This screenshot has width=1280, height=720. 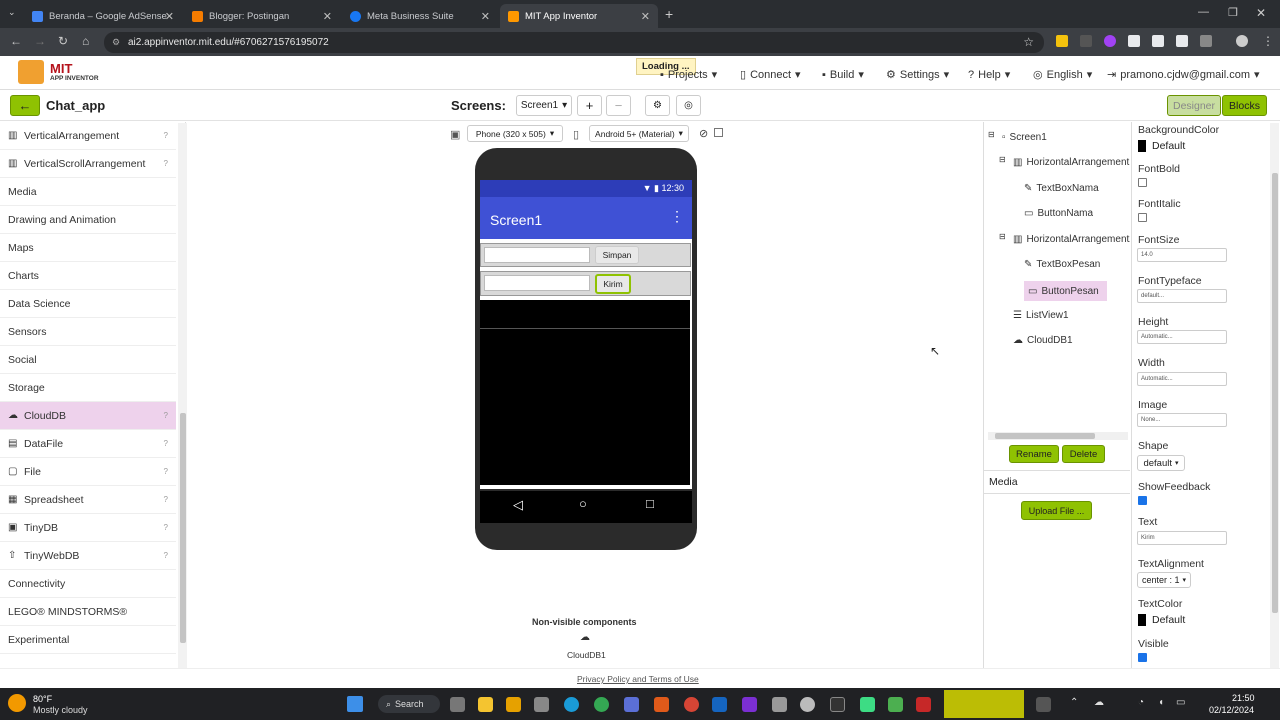 What do you see at coordinates (613, 284) in the screenshot?
I see `button-pesan: Kirim` at bounding box center [613, 284].